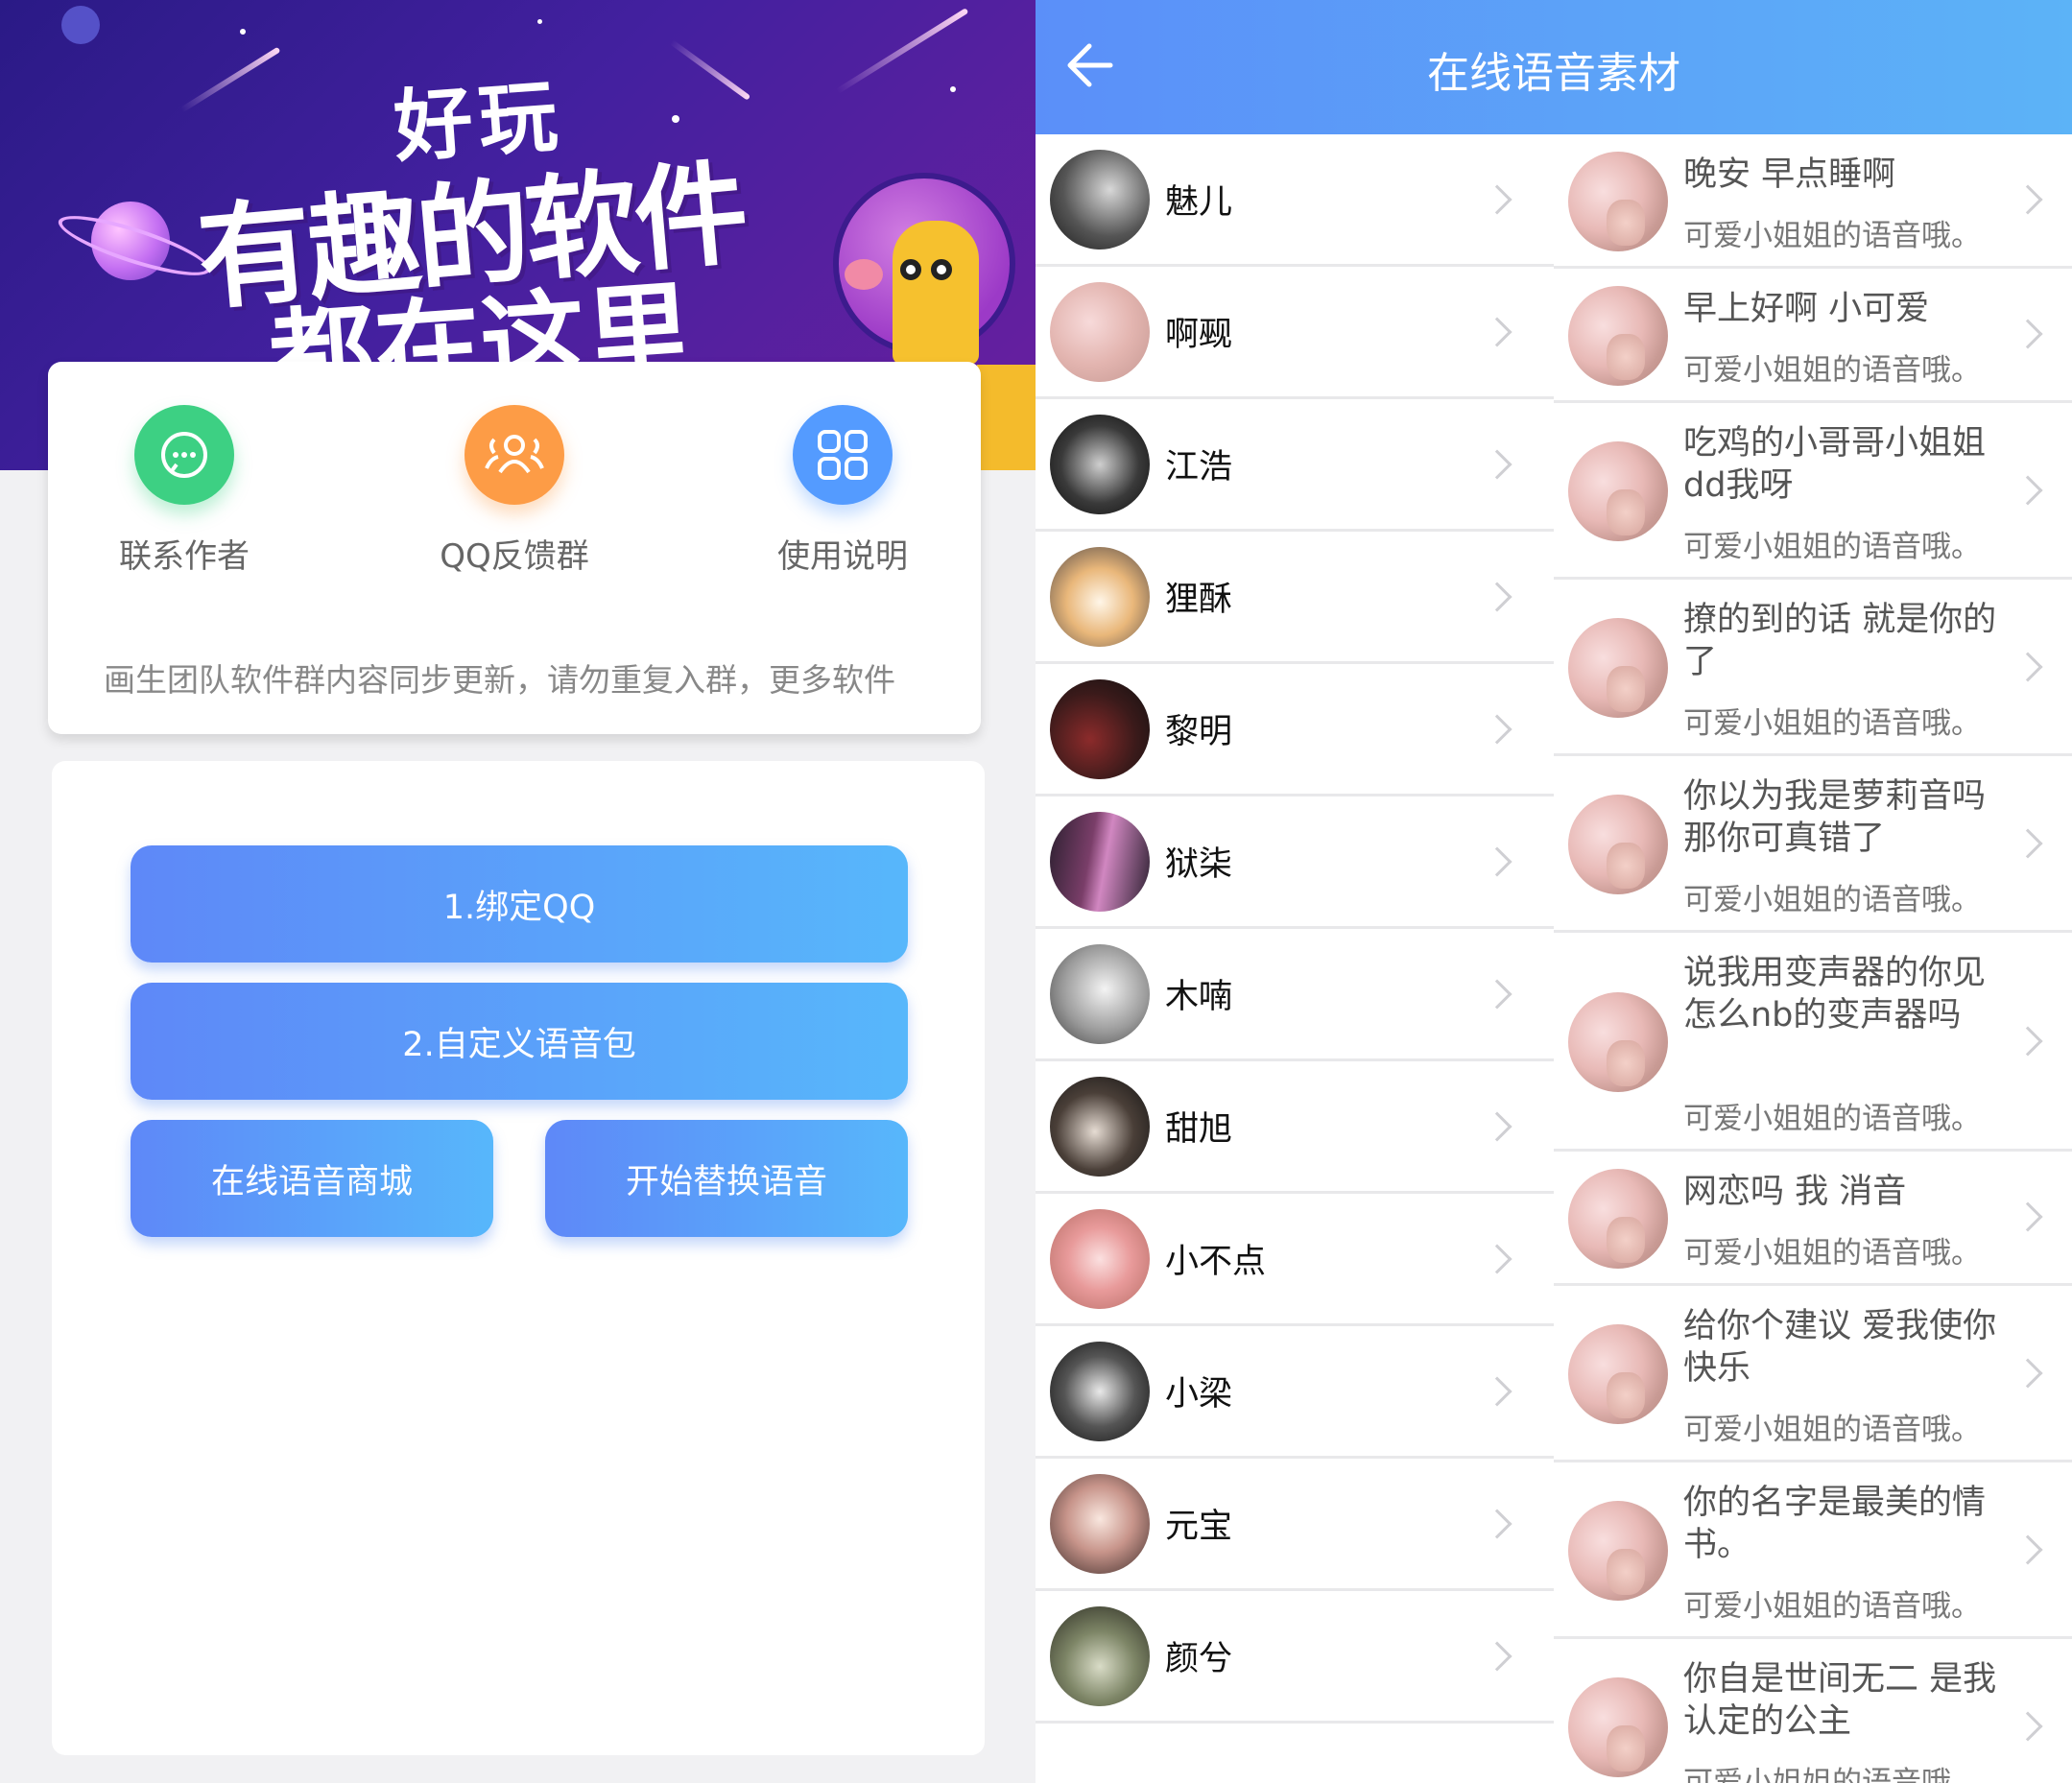 Image resolution: width=2072 pixels, height=1783 pixels. Describe the element at coordinates (1199, 335) in the screenshot. I see `author-name: 啊觋` at that location.